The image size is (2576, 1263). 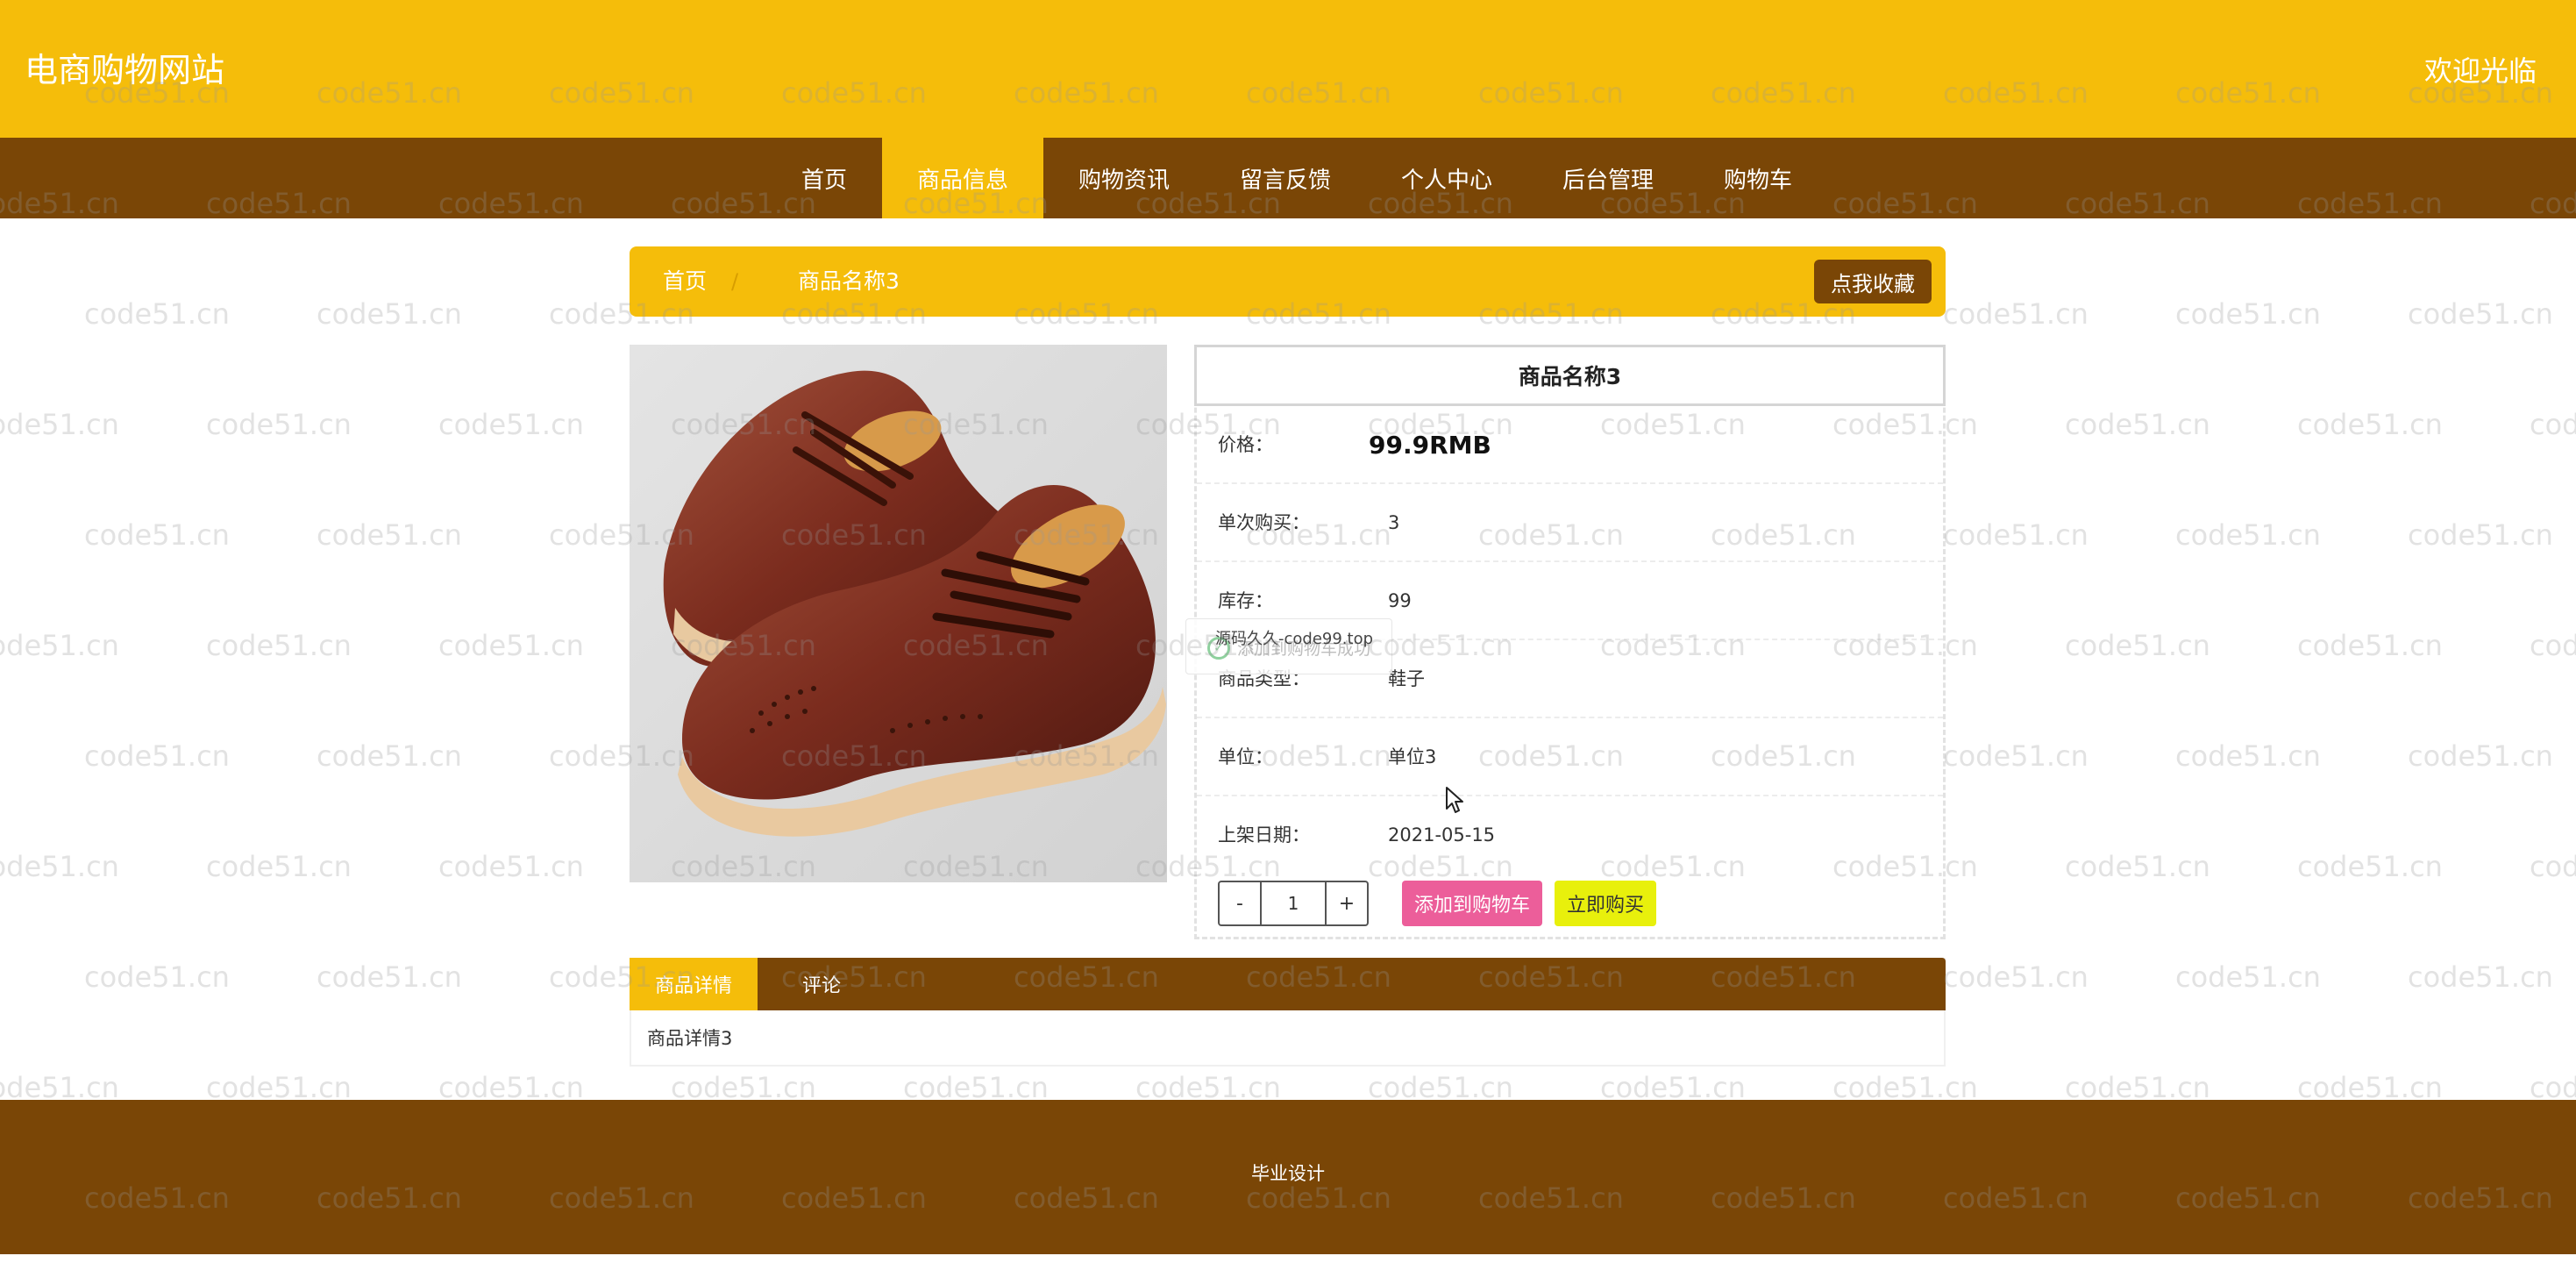 What do you see at coordinates (1245, 444) in the screenshot?
I see `price-label: 价格：` at bounding box center [1245, 444].